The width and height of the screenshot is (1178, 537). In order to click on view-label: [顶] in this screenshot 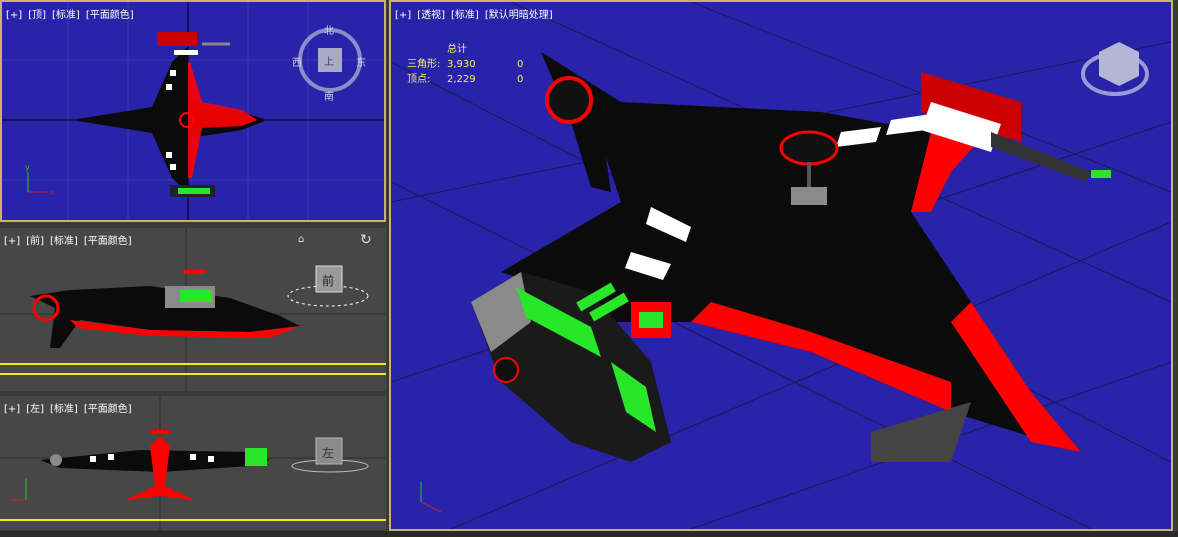, I will do `click(37, 15)`.